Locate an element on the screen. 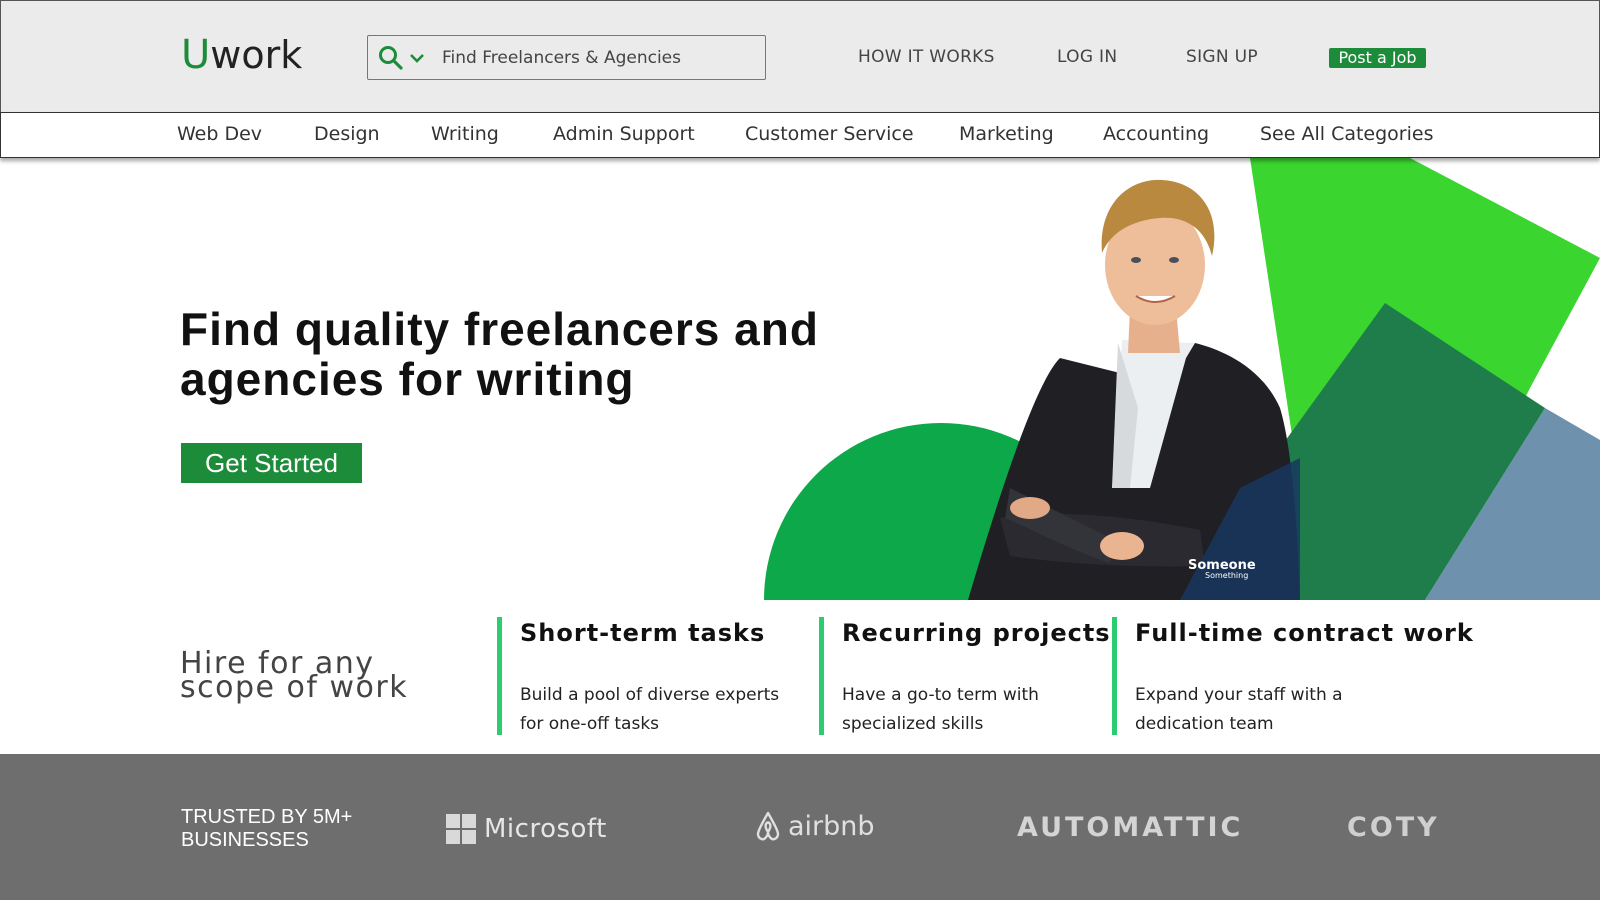 Image resolution: width=1600 pixels, height=900 pixels. scope-title: Hire for any scope of work is located at coordinates (294, 675).